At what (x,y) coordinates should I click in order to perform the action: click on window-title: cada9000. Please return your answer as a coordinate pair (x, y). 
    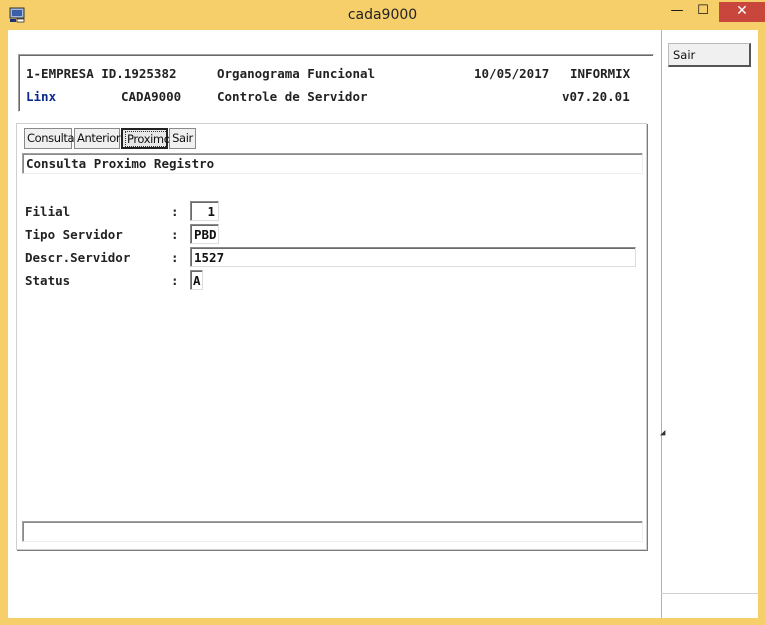
    Looking at the image, I should click on (382, 15).